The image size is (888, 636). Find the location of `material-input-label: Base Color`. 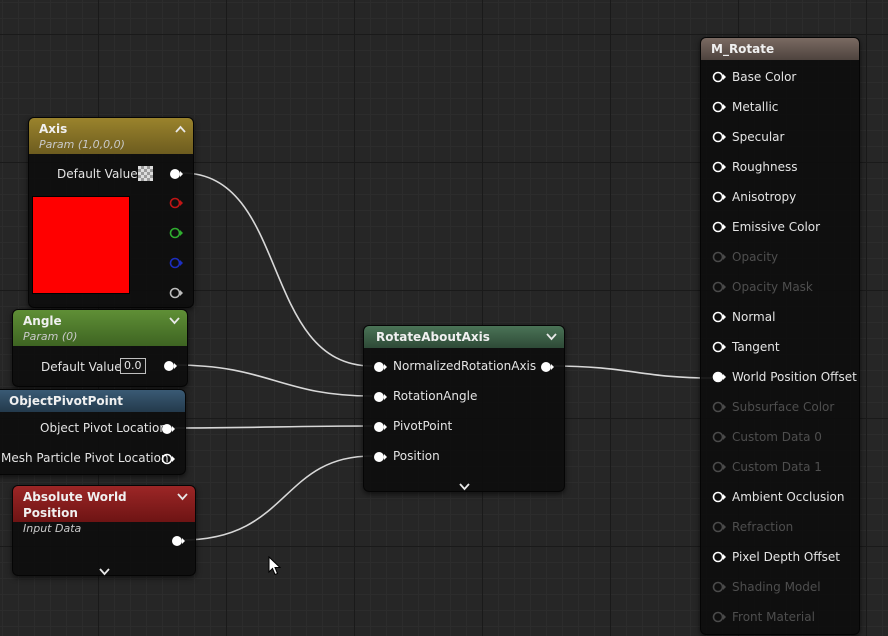

material-input-label: Base Color is located at coordinates (764, 77).